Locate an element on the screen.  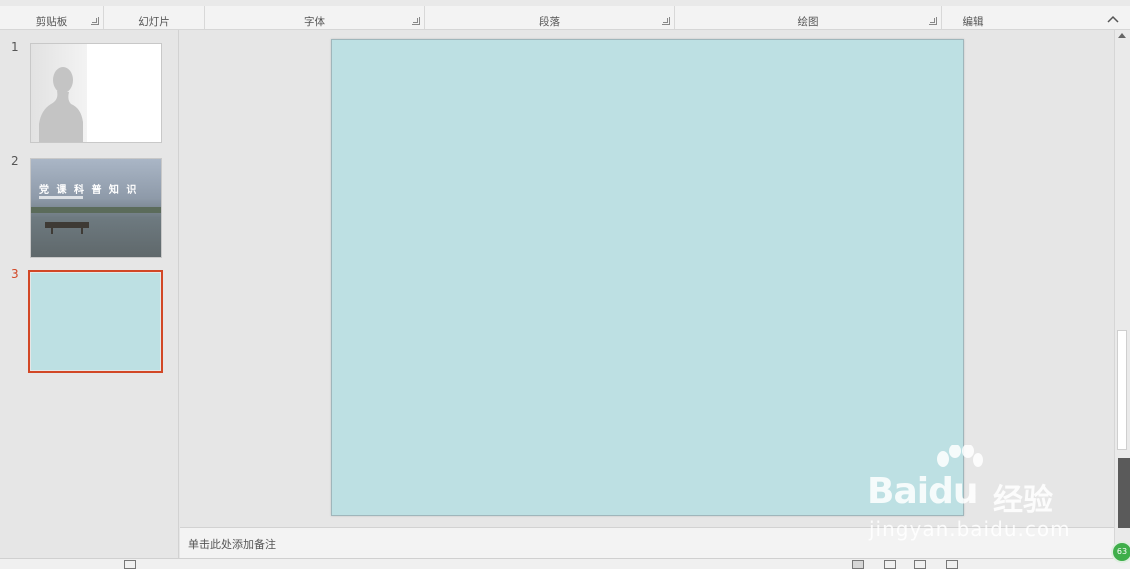
scroll-up-arrow-icon is located at coordinates (1122, 35).